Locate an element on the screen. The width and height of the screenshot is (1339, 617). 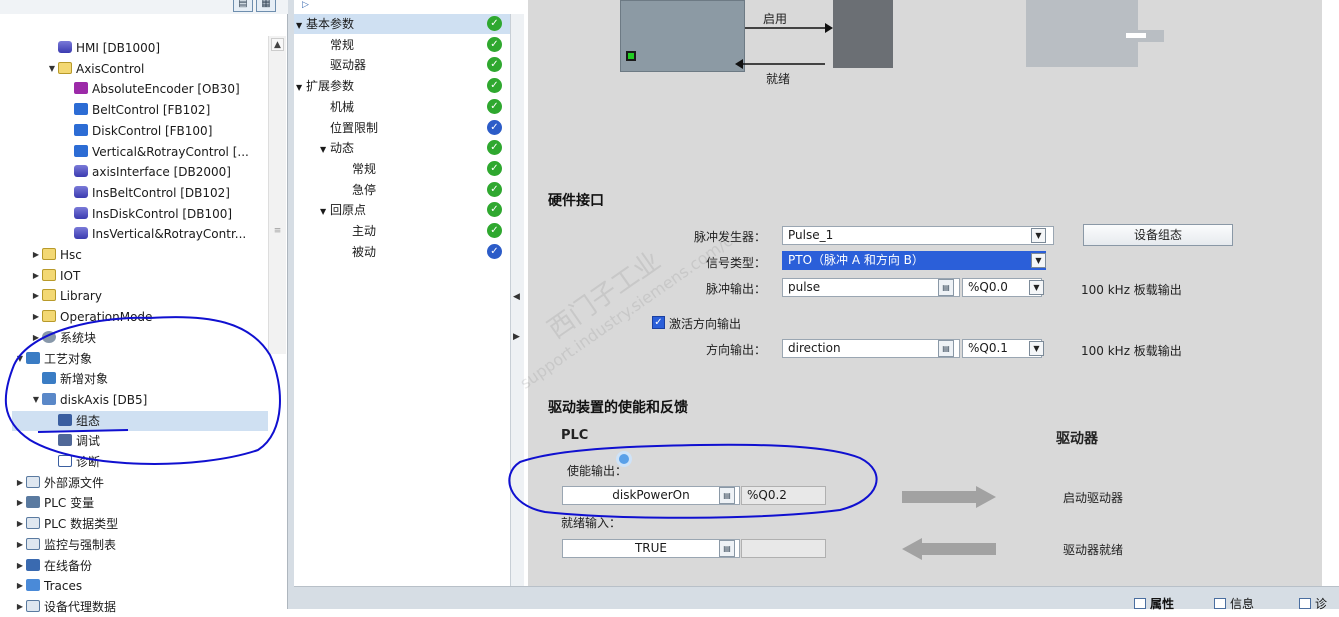
tree-item: DiskControl [FB100] is located at coordinates (165, 131).